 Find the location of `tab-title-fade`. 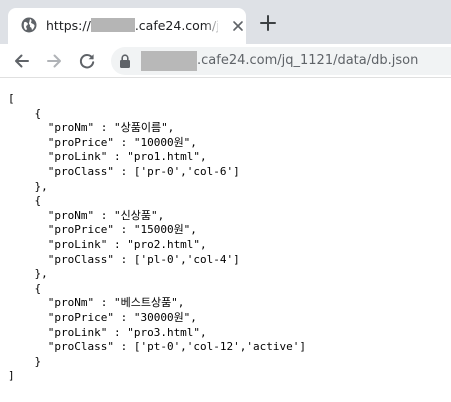

tab-title-fade is located at coordinates (213, 26).